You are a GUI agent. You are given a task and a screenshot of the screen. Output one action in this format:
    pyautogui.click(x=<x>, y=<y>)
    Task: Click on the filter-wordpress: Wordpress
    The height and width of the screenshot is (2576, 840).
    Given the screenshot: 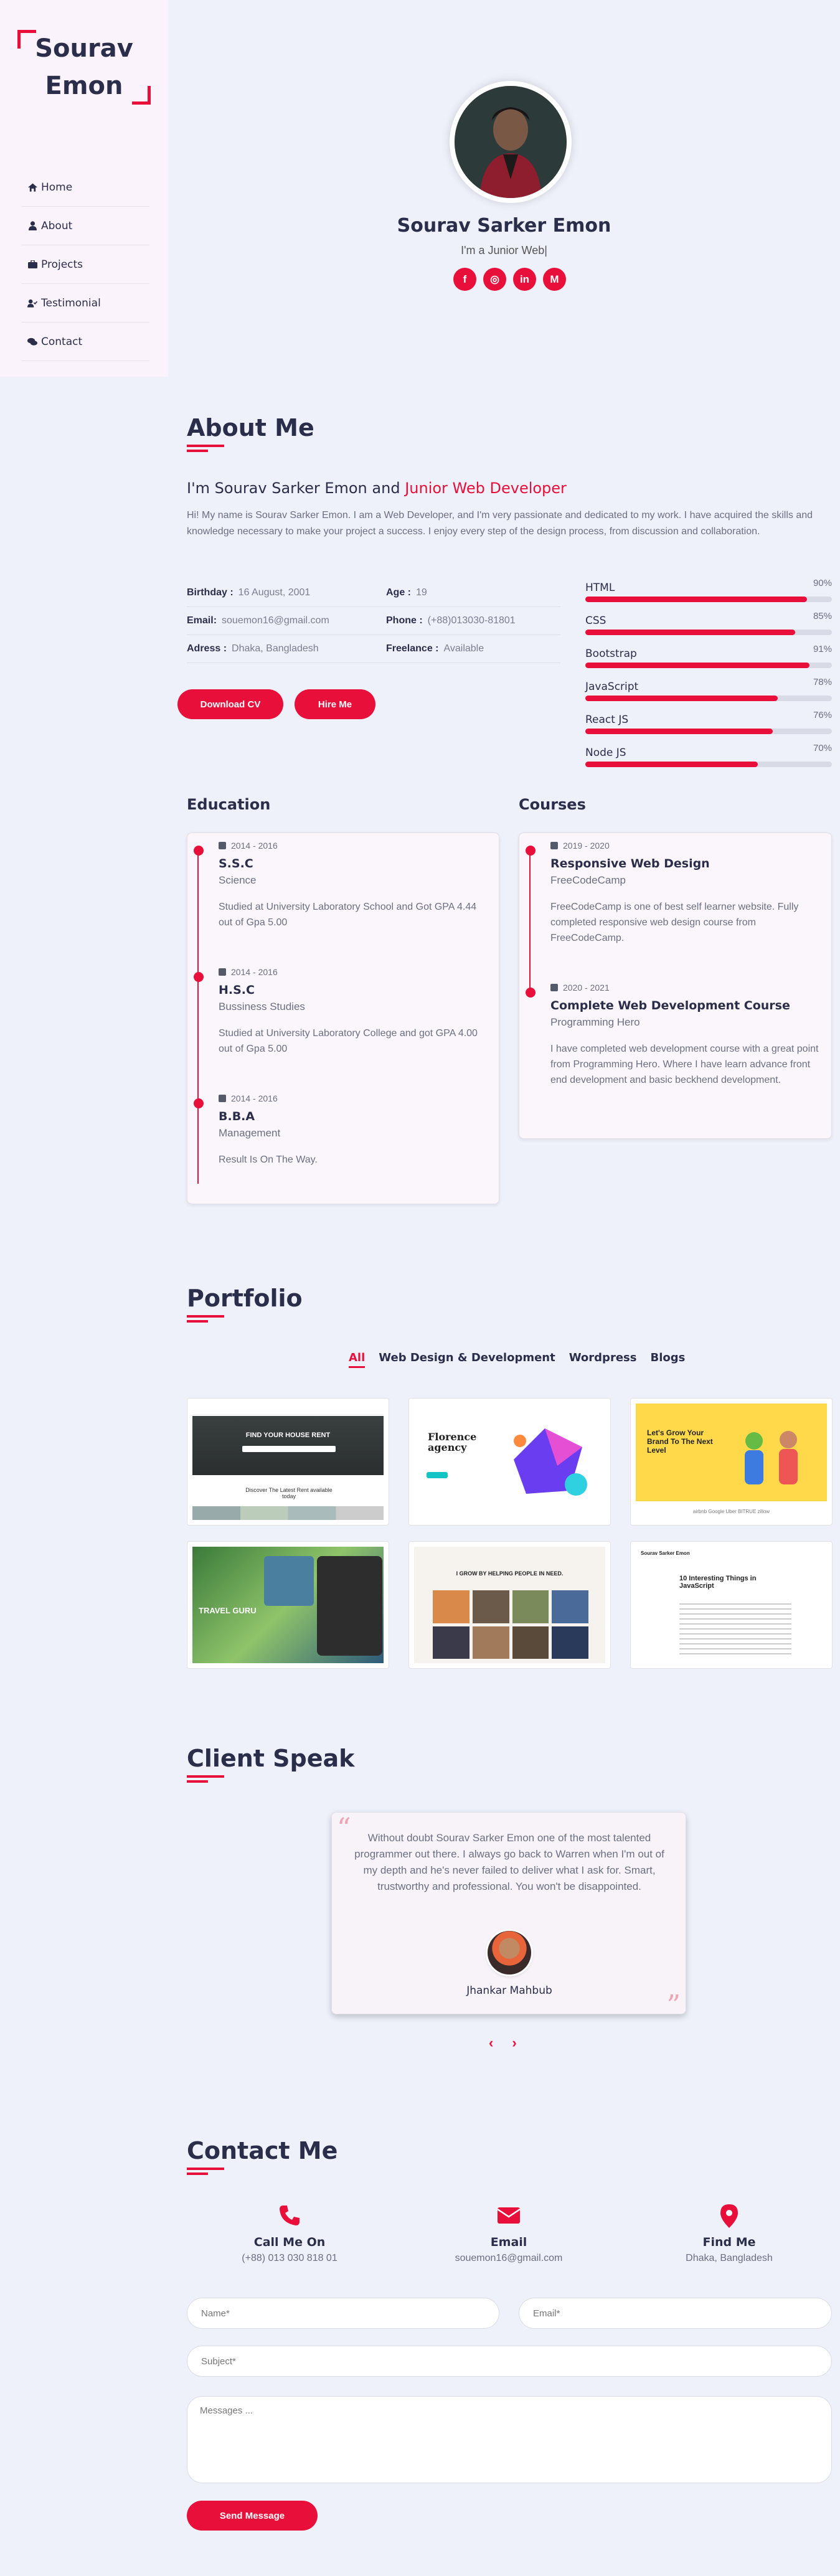 What is the action you would take?
    pyautogui.click(x=603, y=1359)
    